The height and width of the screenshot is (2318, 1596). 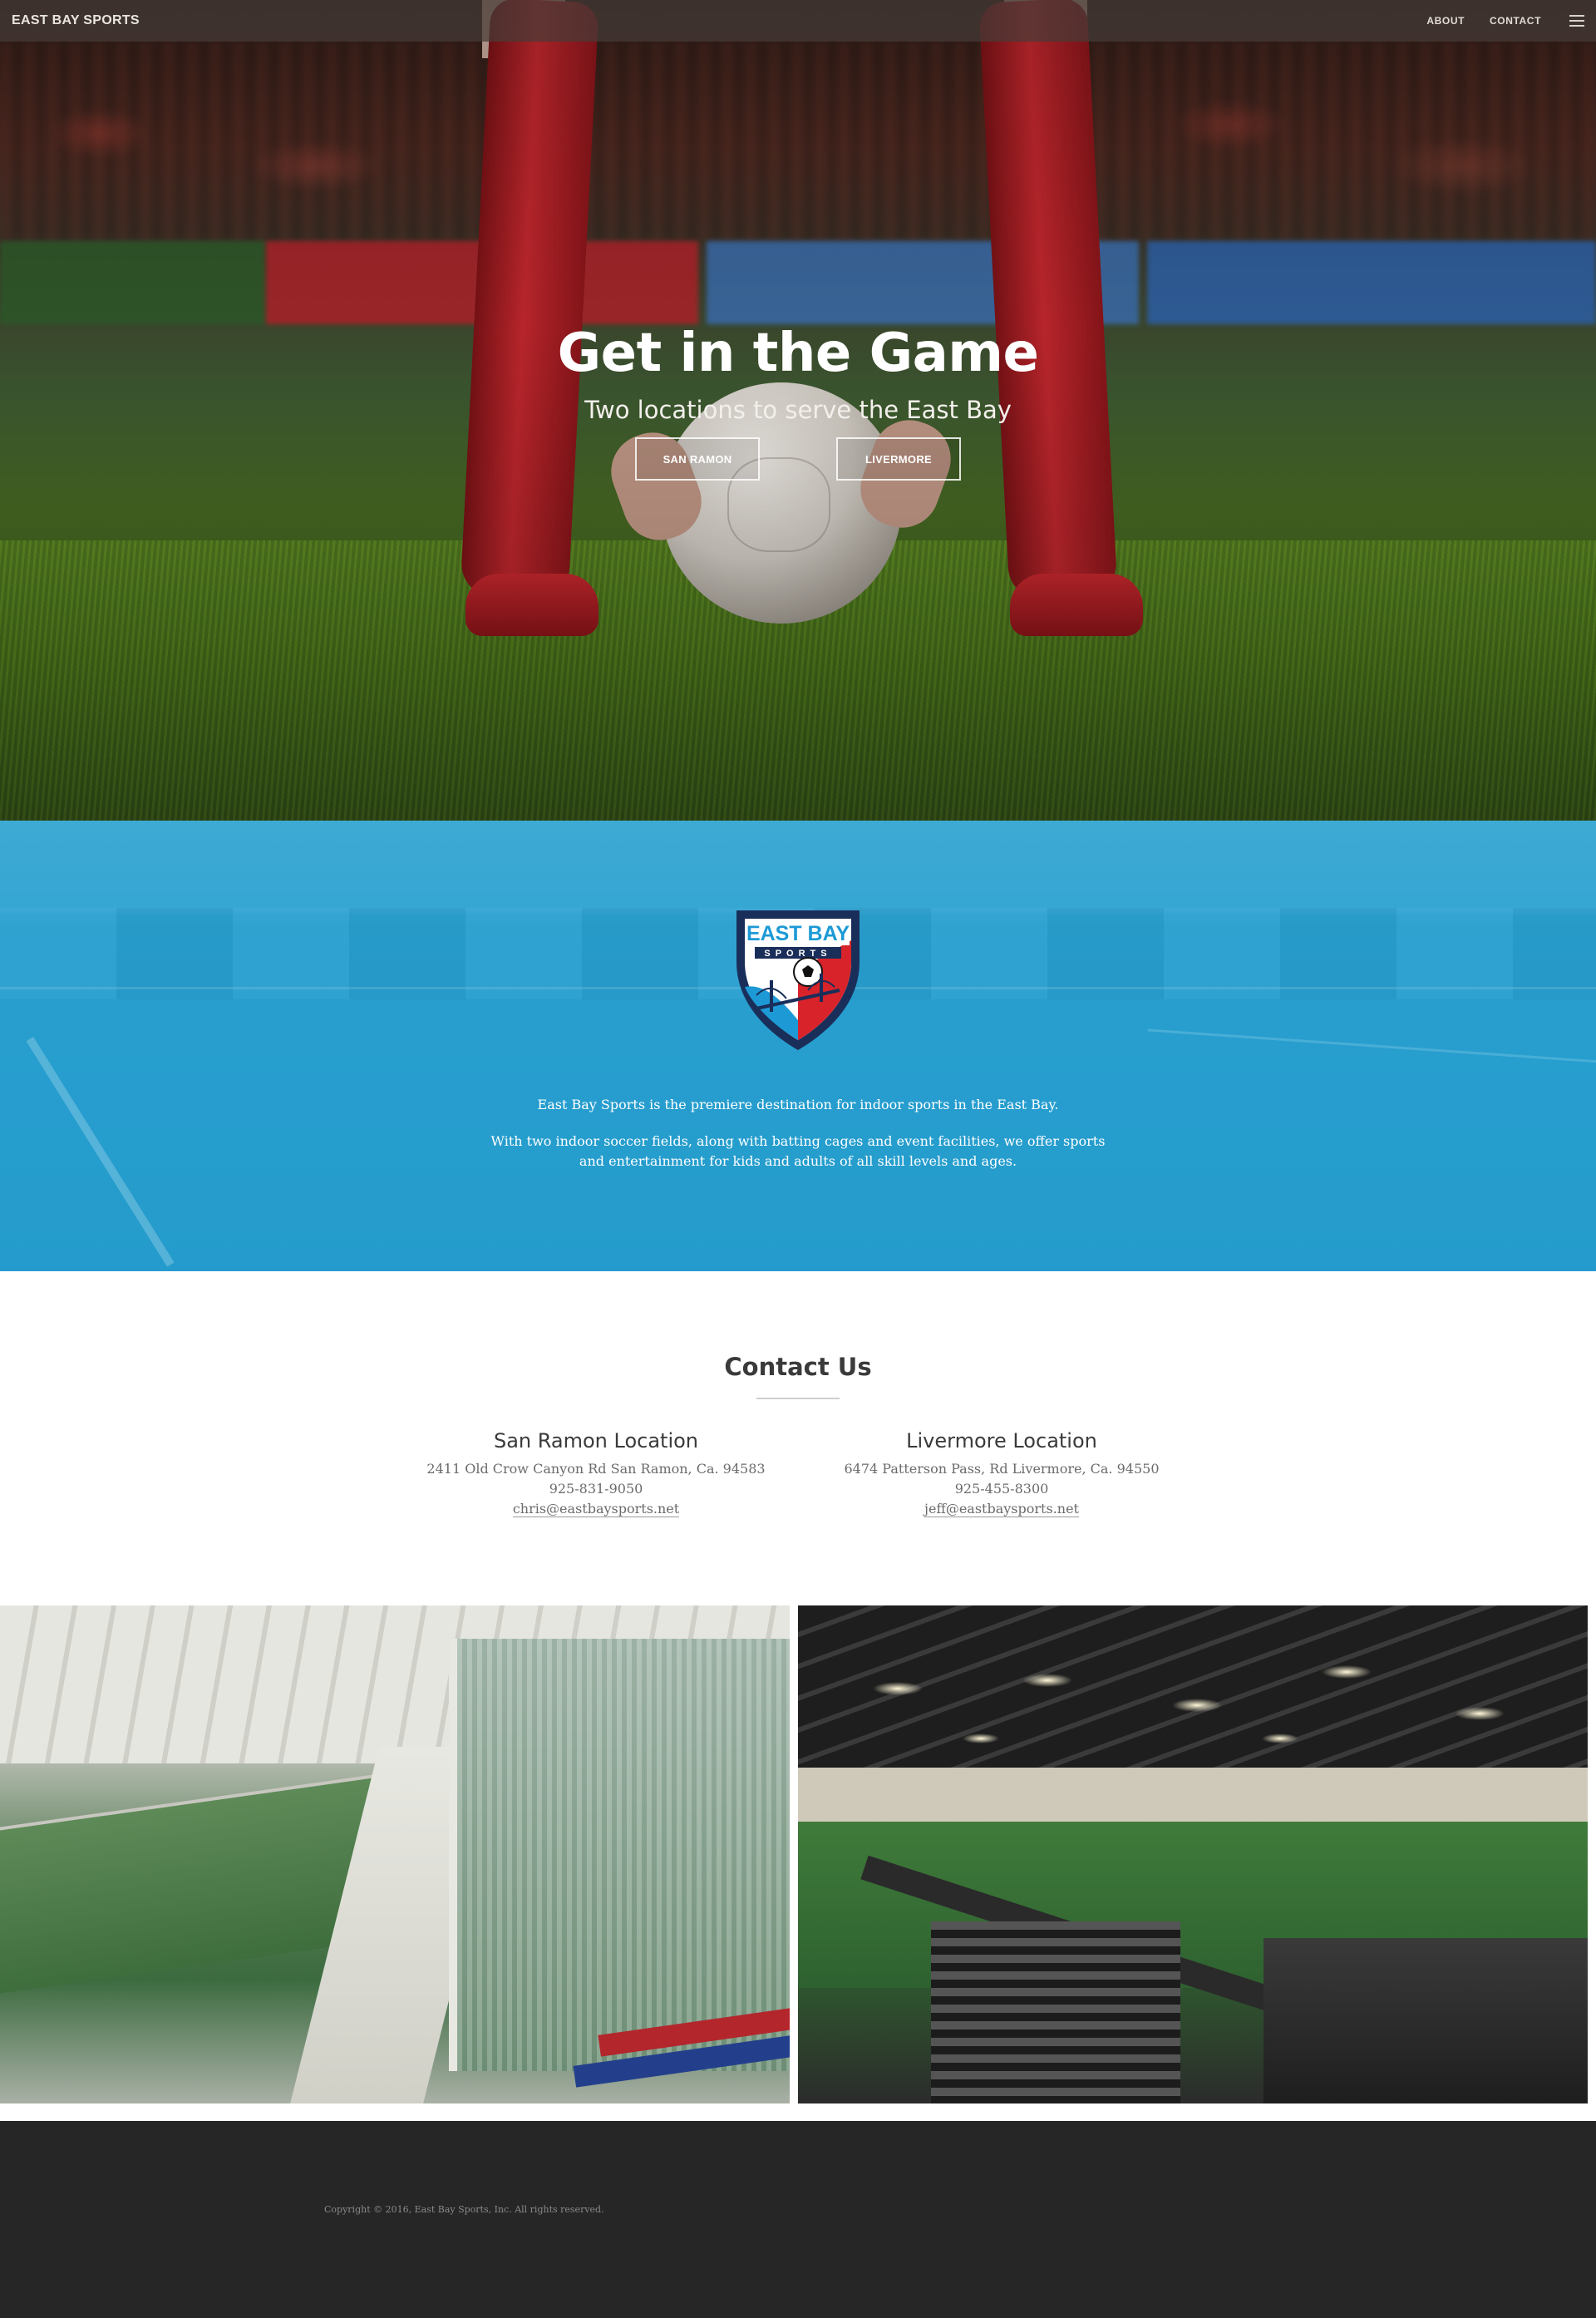 What do you see at coordinates (1002, 1489) in the screenshot?
I see `location-phone: 925-455-8300` at bounding box center [1002, 1489].